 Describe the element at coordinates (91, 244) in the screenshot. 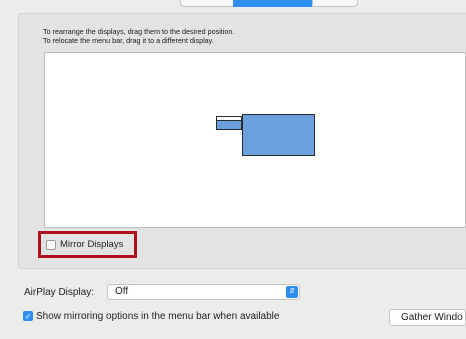

I see `mirror-displays-label: Mirror Displays` at that location.